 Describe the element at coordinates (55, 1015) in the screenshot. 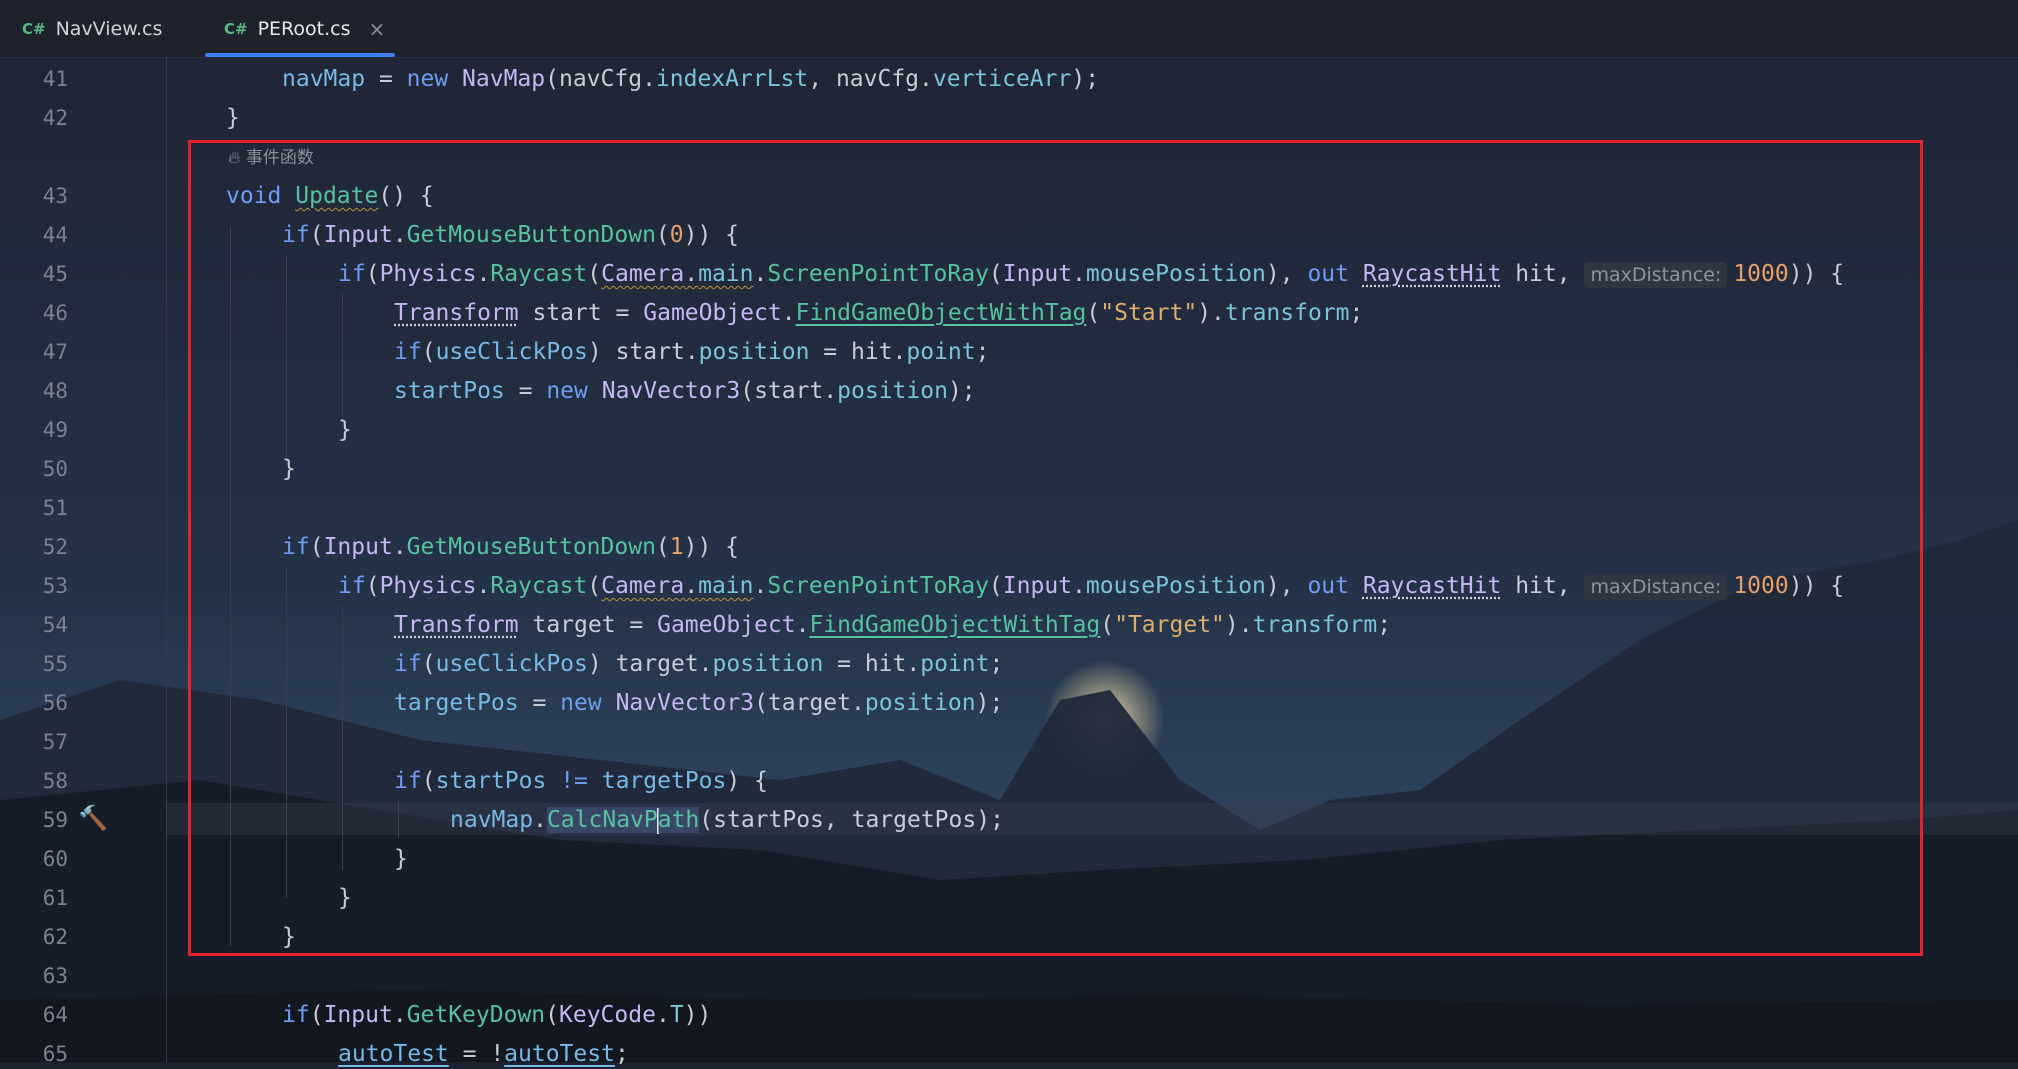

I see `line-number: 64` at that location.